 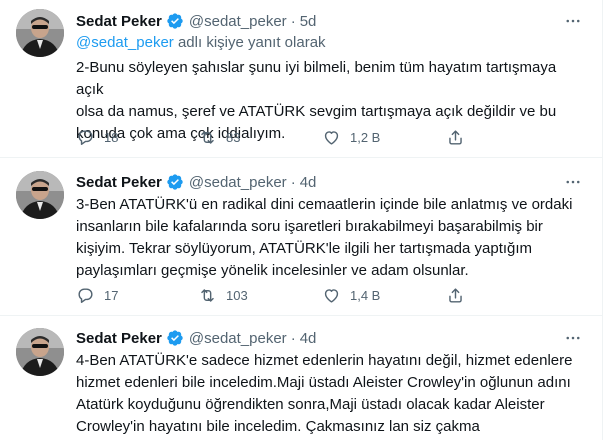 What do you see at coordinates (111, 295) in the screenshot?
I see `reply-count: 17` at bounding box center [111, 295].